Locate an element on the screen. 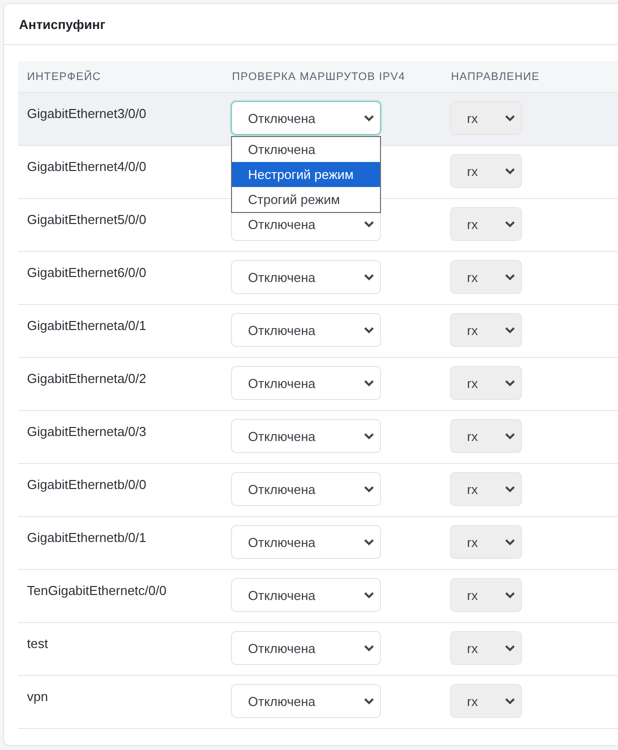 The height and width of the screenshot is (750, 618). column-header: ПРОВЕРКА МАРШРУТОВ IPV4 is located at coordinates (318, 76).